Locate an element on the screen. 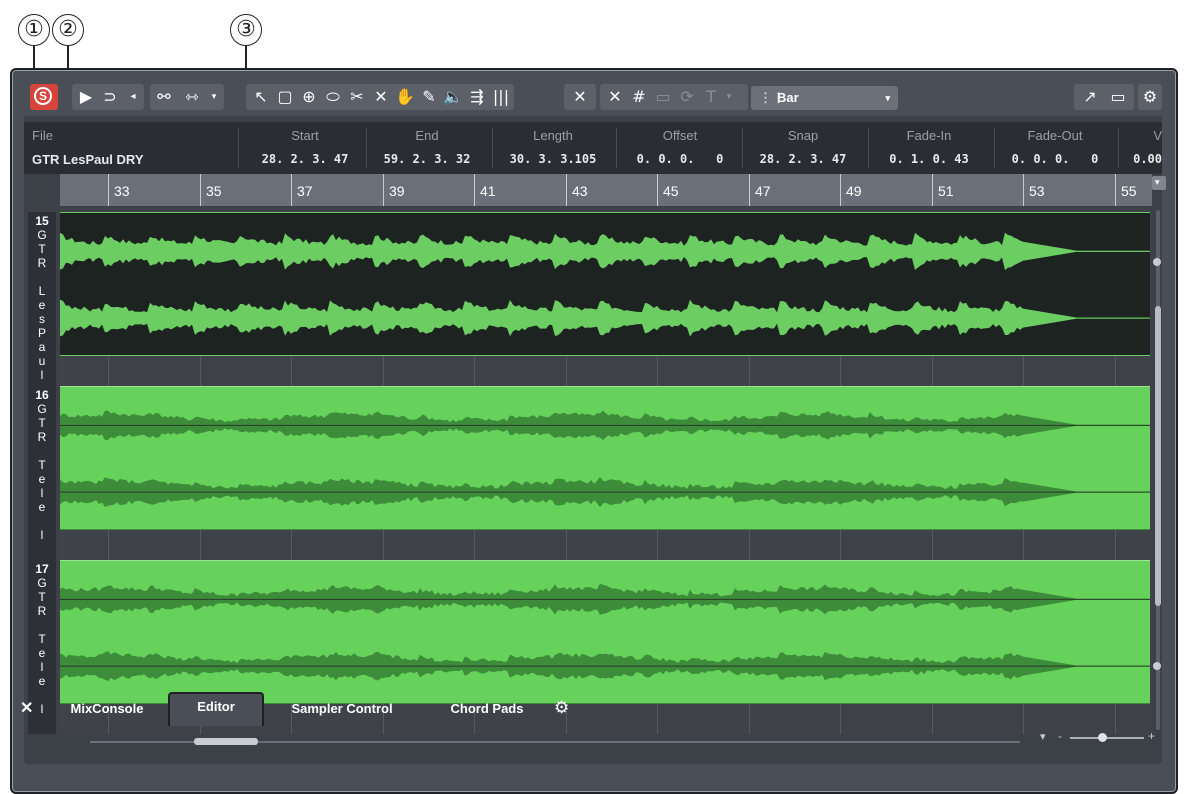 Image resolution: width=1193 pixels, height=794 pixels. ruler-label: 39 is located at coordinates (397, 191).